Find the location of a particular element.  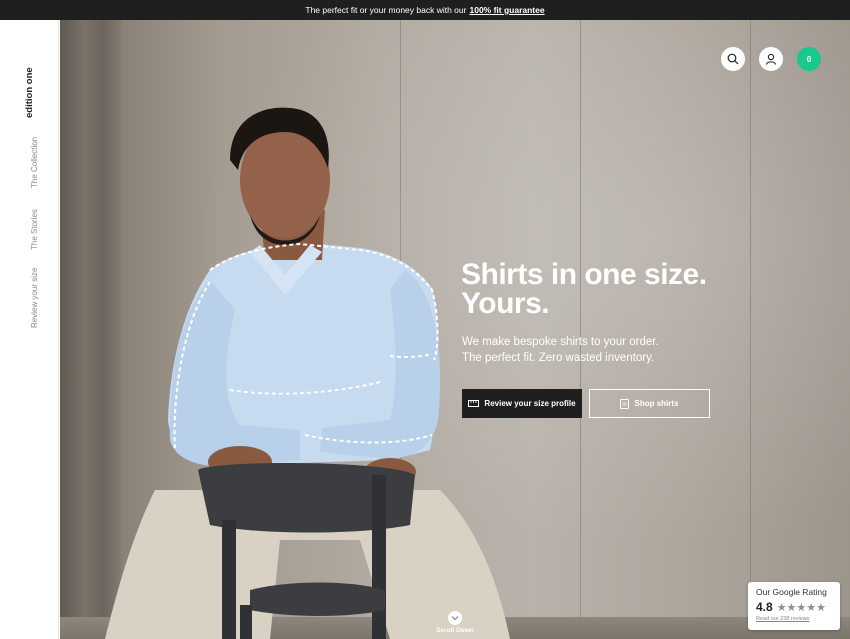

scroll-down-button: Scroll Down is located at coordinates (455, 622).